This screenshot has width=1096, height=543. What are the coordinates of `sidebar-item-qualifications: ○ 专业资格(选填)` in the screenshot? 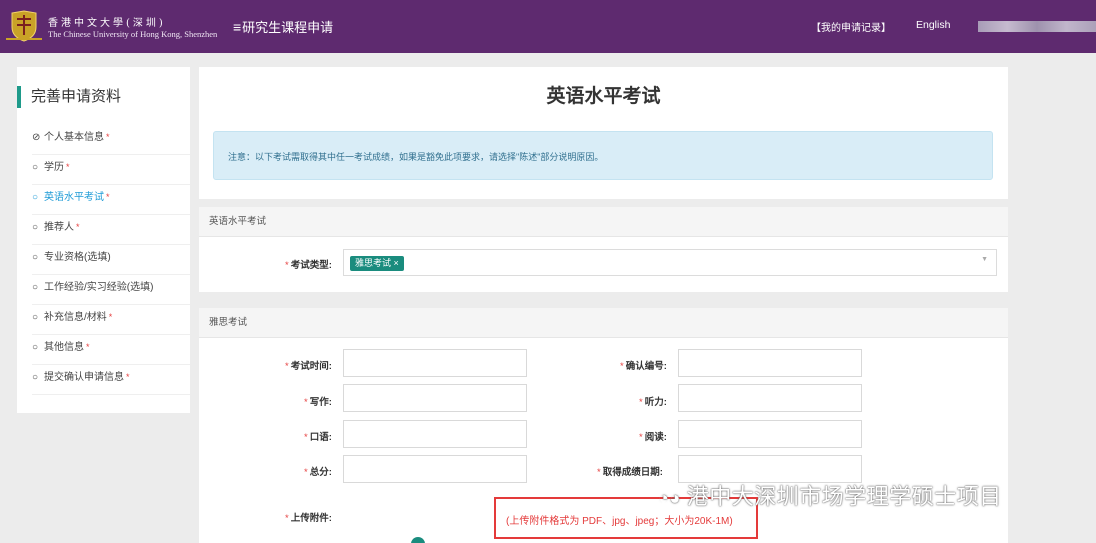 It's located at (111, 260).